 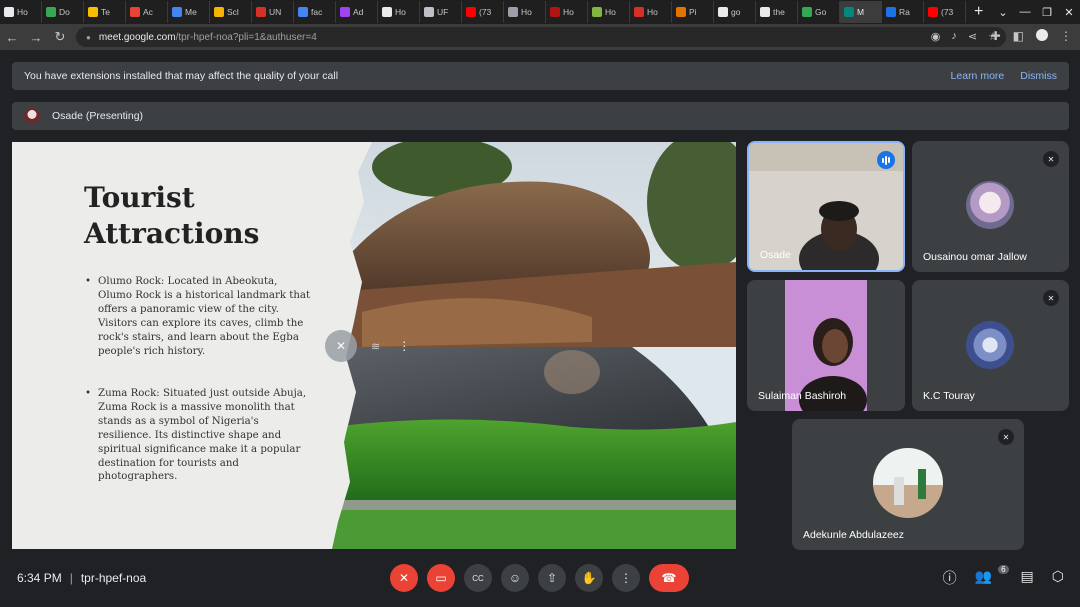 What do you see at coordinates (246, 37) in the screenshot?
I see `url-path: /tpr-hpef-noa?pli=1&authuser=4` at bounding box center [246, 37].